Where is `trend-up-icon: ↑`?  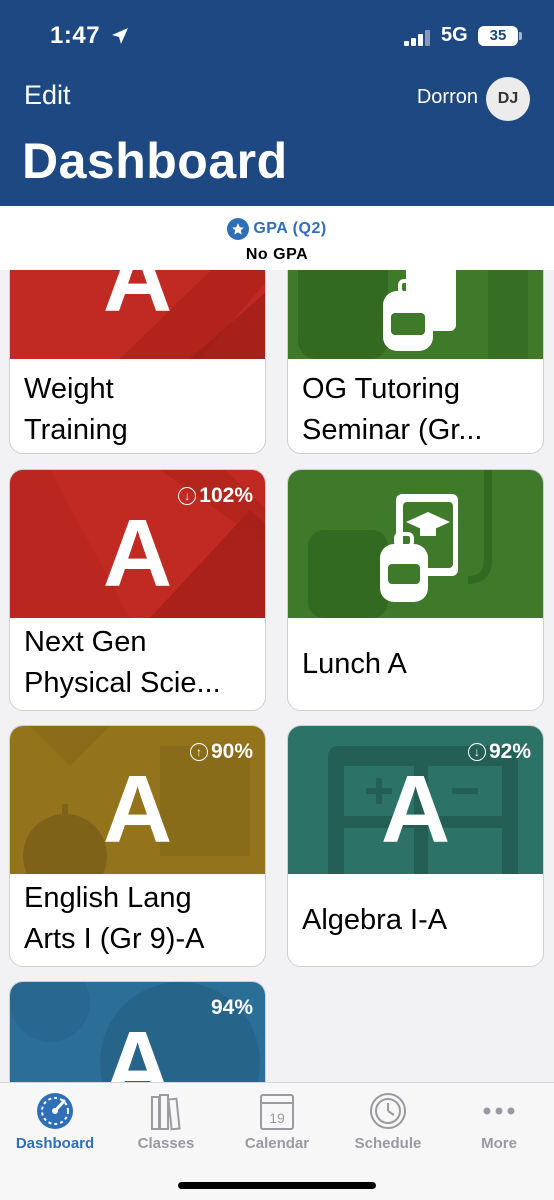 trend-up-icon: ↑ is located at coordinates (198, 752).